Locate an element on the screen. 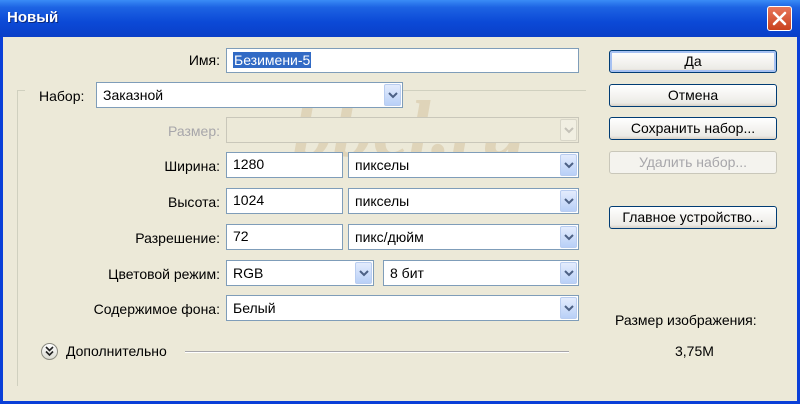 The width and height of the screenshot is (800, 404). preset-dropdown-arrow is located at coordinates (392, 95).